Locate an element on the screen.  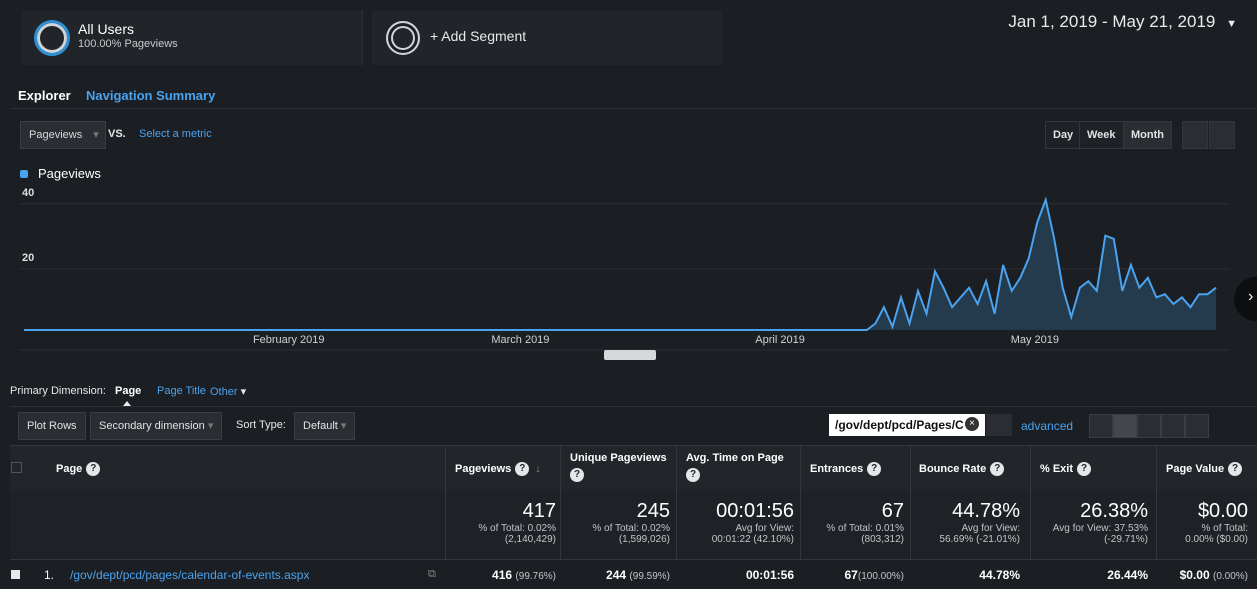
week-button: Week is located at coordinates (1101, 135).